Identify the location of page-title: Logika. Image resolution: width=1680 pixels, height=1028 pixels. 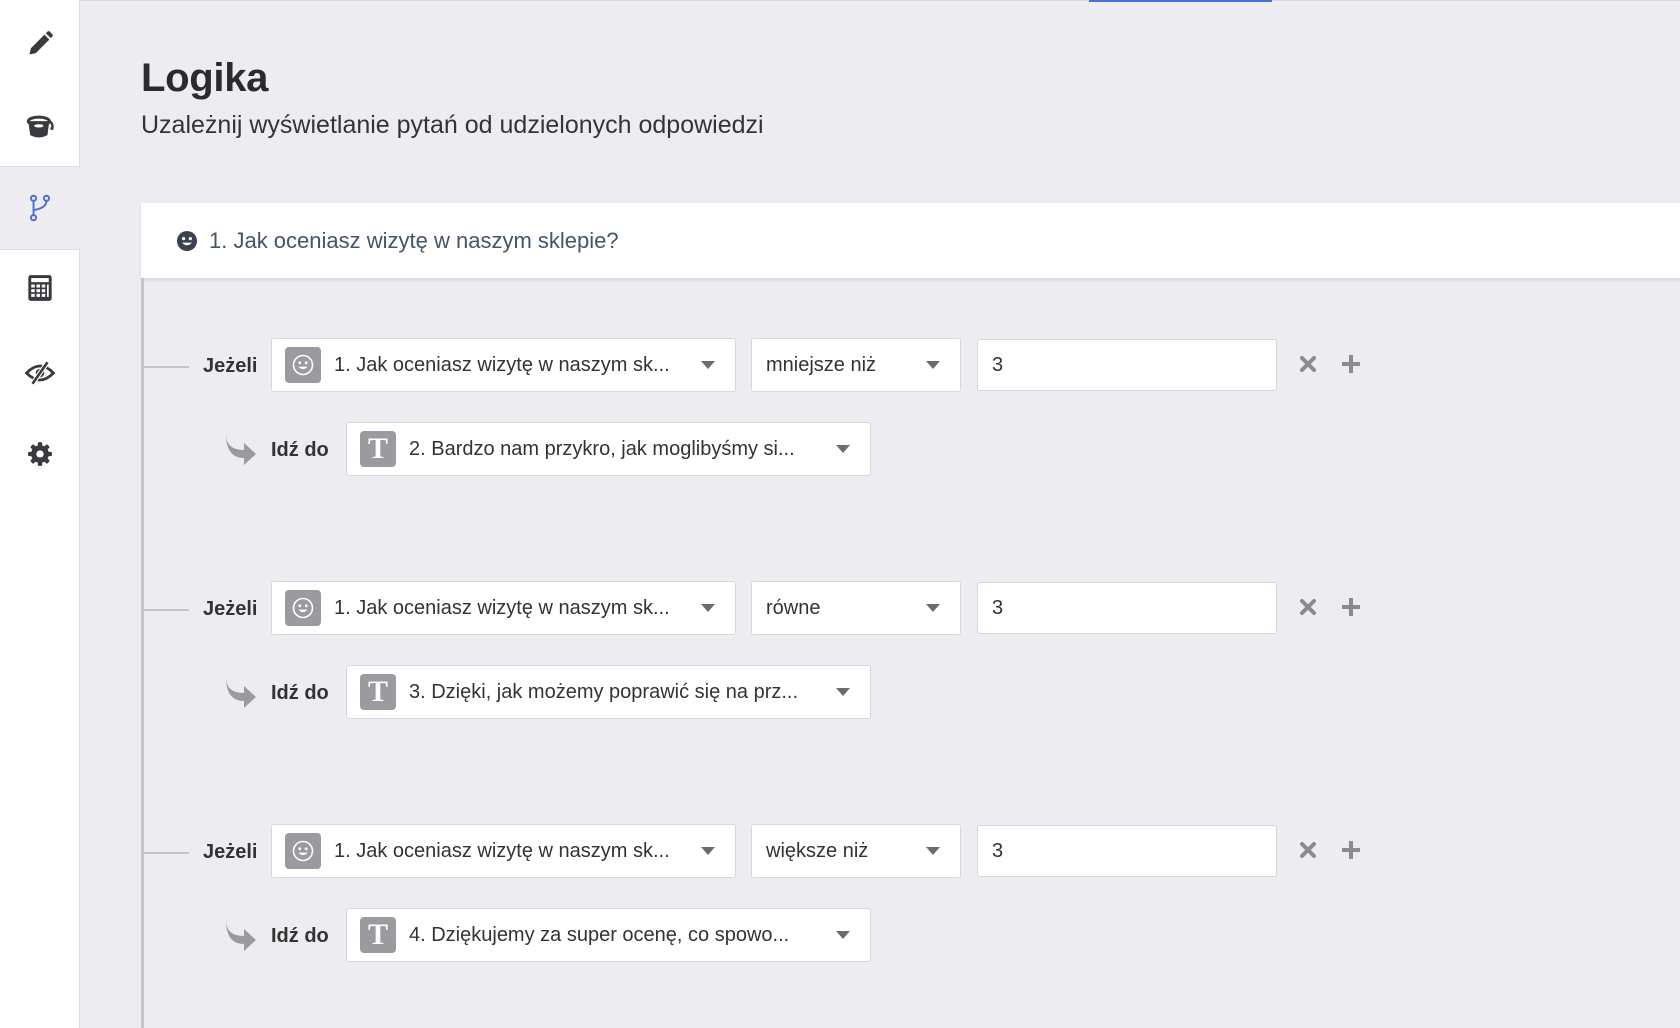
(205, 78).